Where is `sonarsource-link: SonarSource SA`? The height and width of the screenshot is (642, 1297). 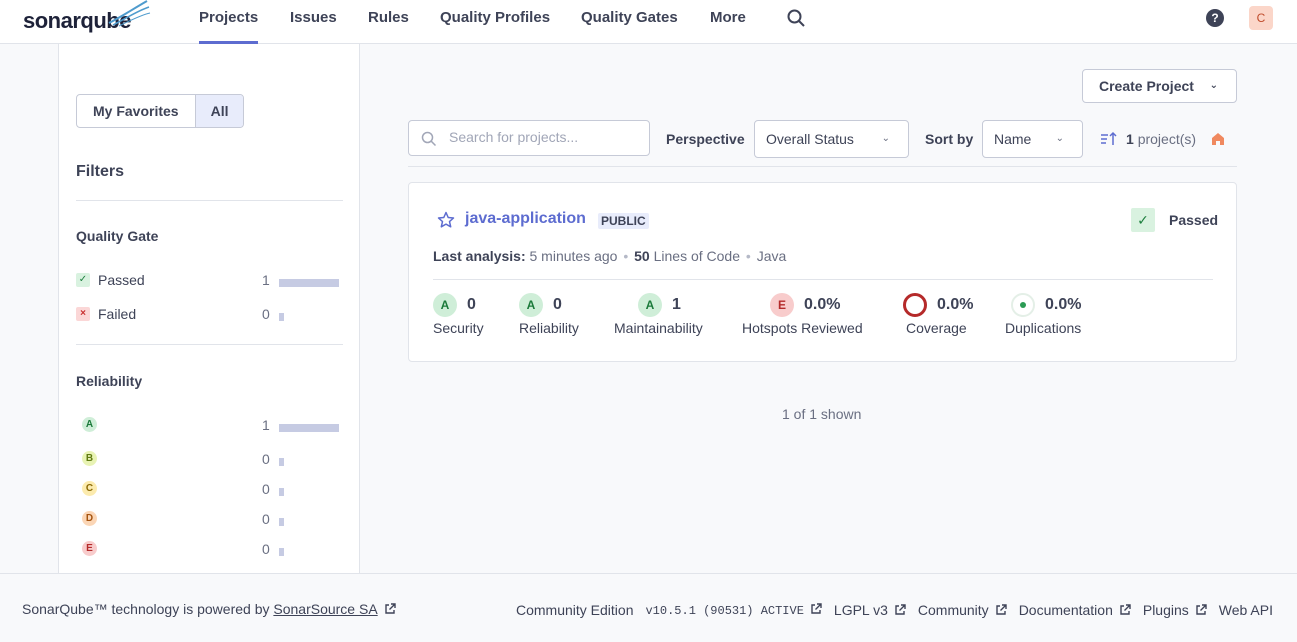 sonarsource-link: SonarSource SA is located at coordinates (325, 609).